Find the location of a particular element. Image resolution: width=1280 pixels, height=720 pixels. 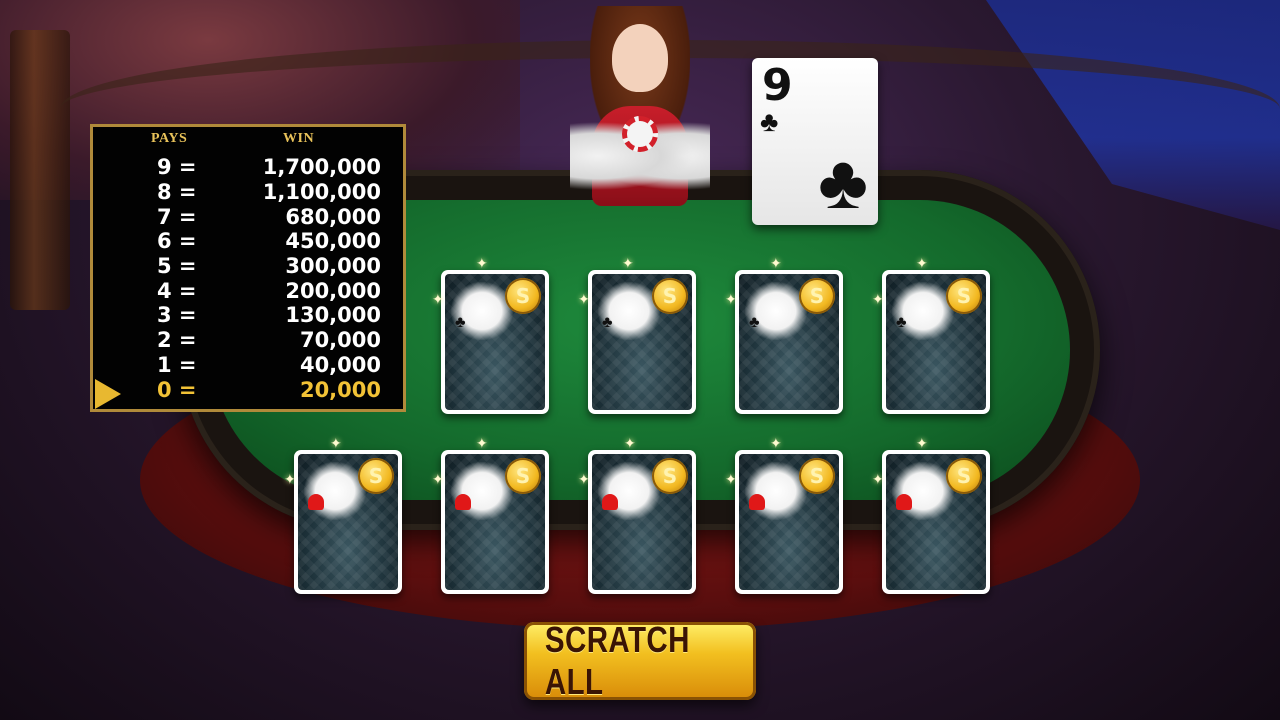

win-amount: 300,000 is located at coordinates (333, 266).